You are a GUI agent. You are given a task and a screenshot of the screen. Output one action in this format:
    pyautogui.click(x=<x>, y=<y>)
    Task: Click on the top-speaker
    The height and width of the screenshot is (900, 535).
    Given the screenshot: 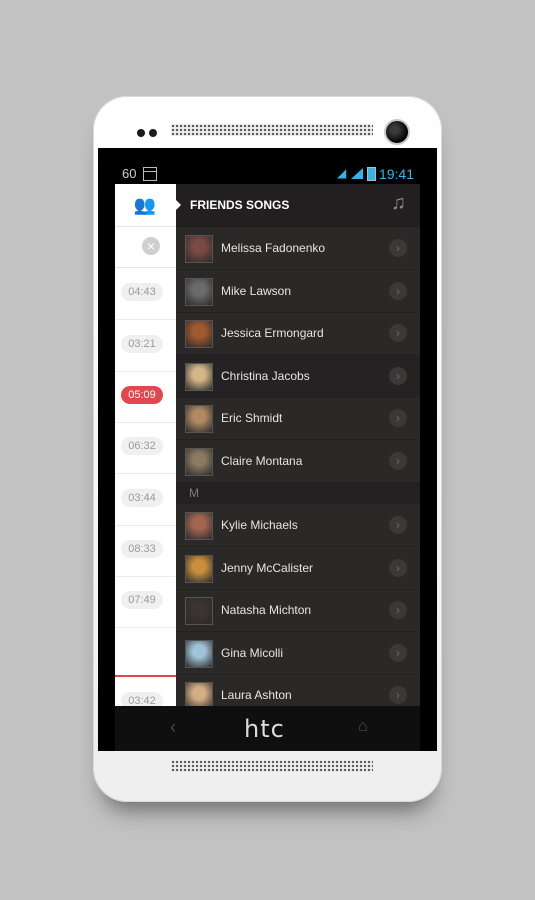 What is the action you would take?
    pyautogui.click(x=272, y=130)
    